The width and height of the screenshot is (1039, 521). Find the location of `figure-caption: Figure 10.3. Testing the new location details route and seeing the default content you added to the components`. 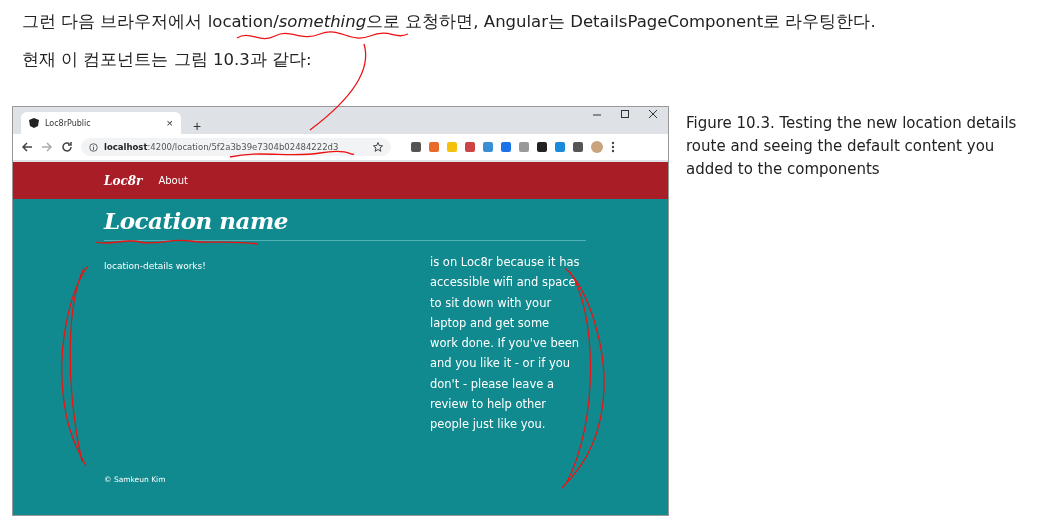

figure-caption: Figure 10.3. Testing the new location details route and seeing the default content you added to the components is located at coordinates (852, 146).